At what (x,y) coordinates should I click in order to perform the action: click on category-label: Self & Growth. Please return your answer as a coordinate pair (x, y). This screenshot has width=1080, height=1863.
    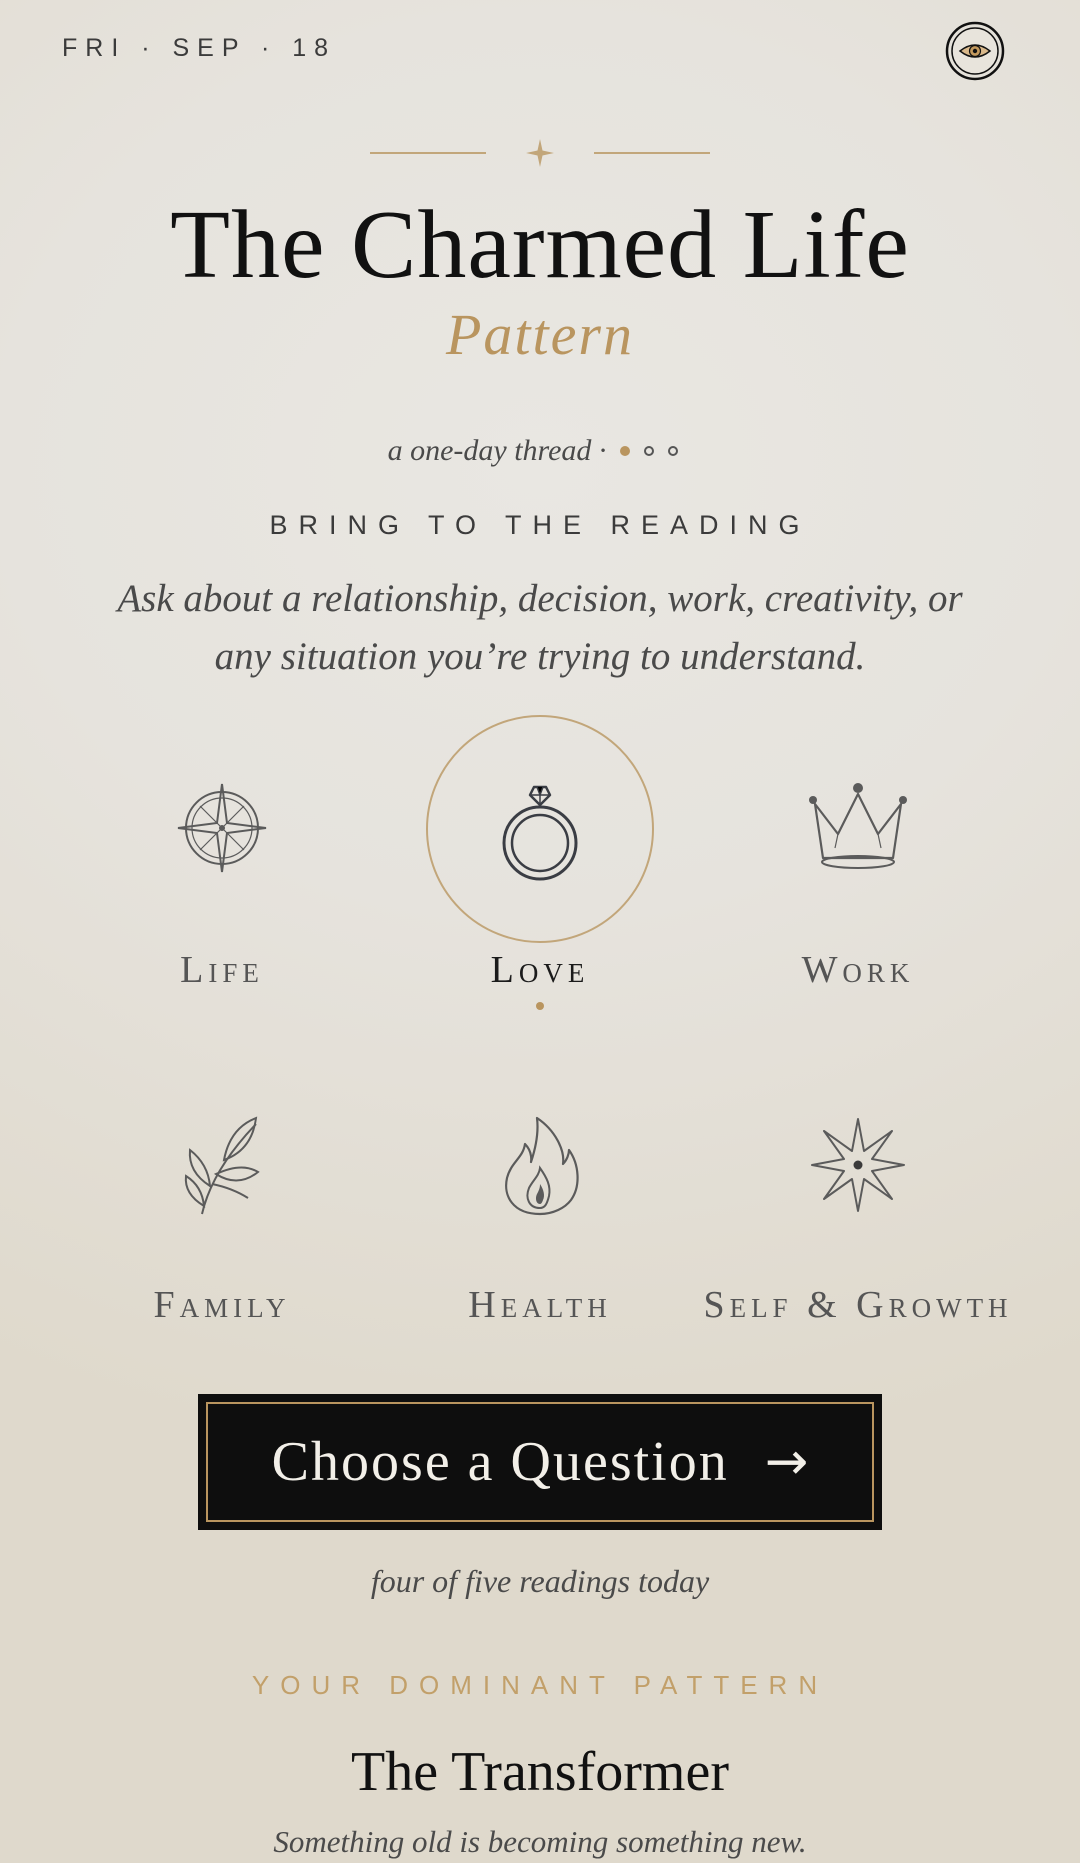
    Looking at the image, I should click on (858, 1305).